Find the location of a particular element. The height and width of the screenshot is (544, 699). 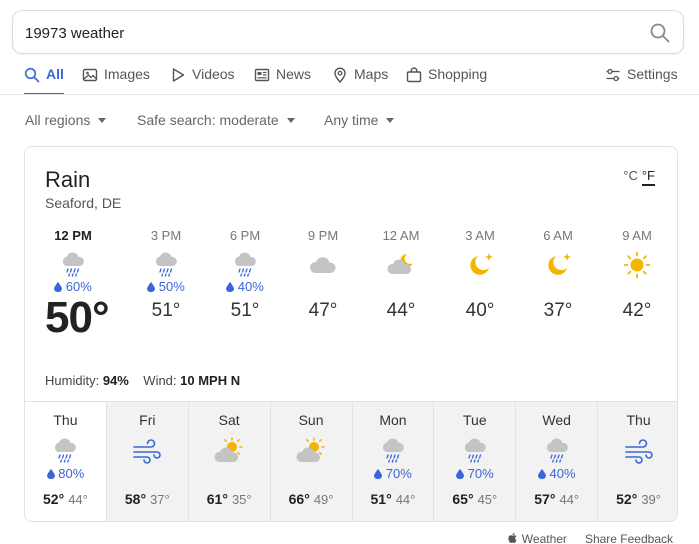

settings-label: Settings is located at coordinates (652, 74).